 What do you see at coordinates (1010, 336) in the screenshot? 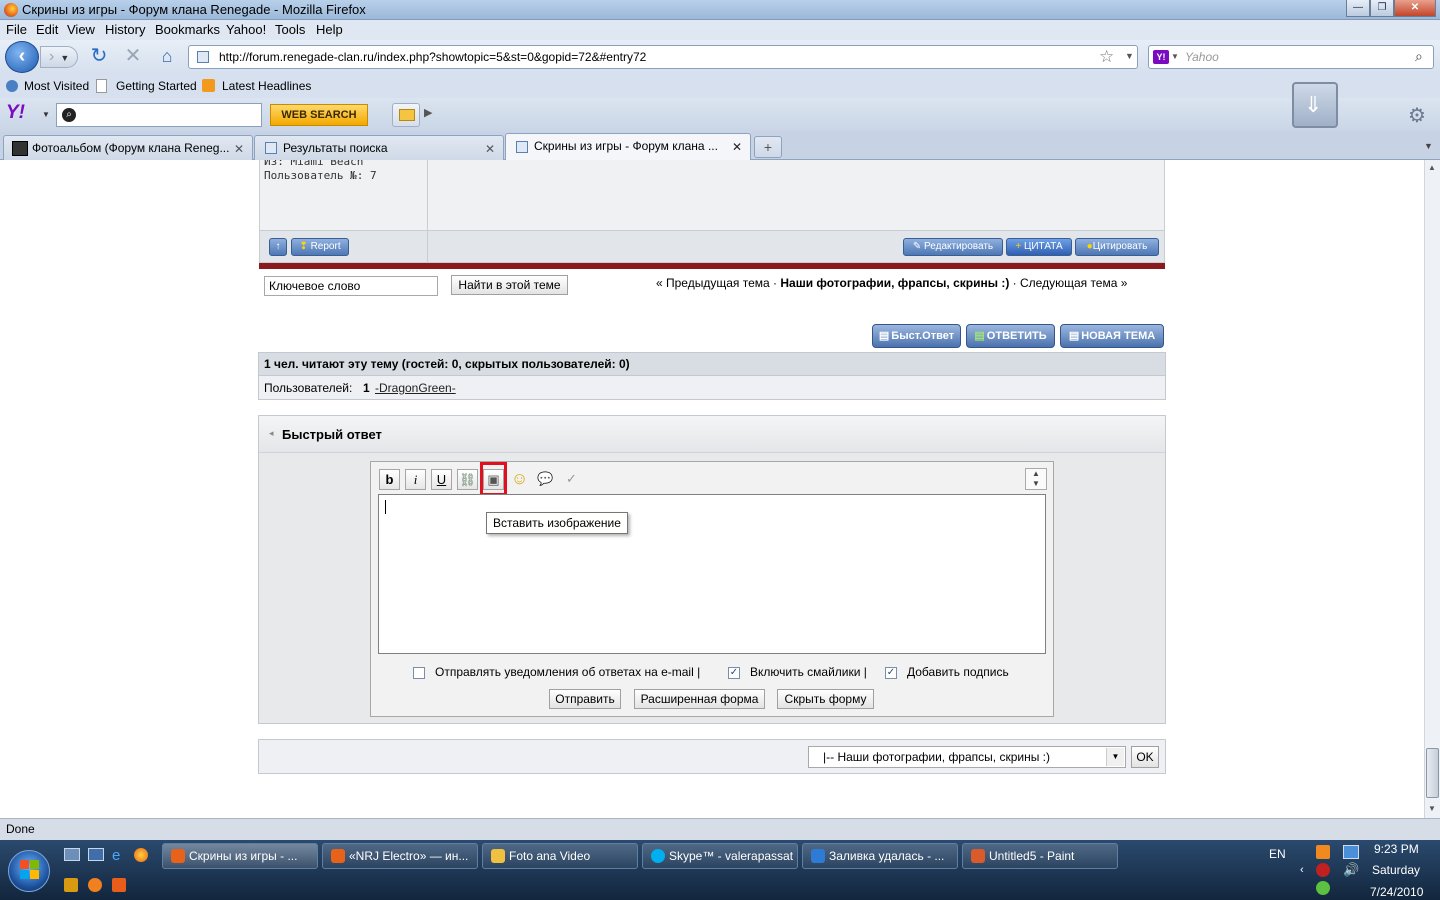
I see `reply-button: ▤ ОТВЕТИТЬ` at bounding box center [1010, 336].